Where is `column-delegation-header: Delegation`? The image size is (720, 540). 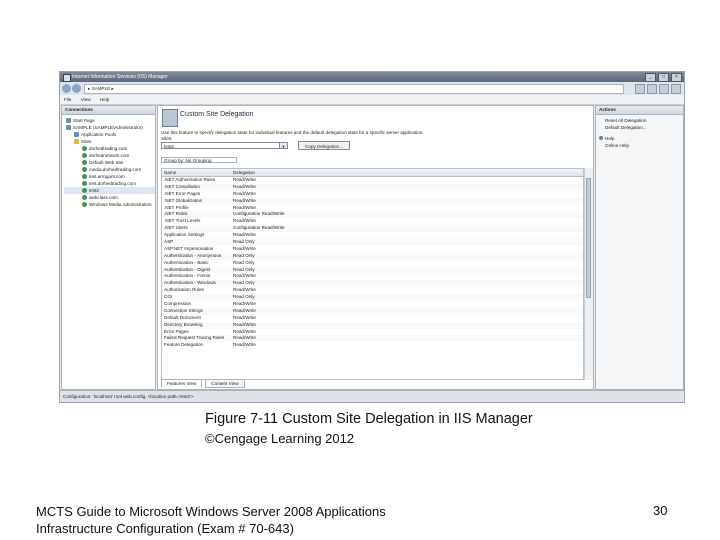
column-delegation-header: Delegation is located at coordinates (292, 172).